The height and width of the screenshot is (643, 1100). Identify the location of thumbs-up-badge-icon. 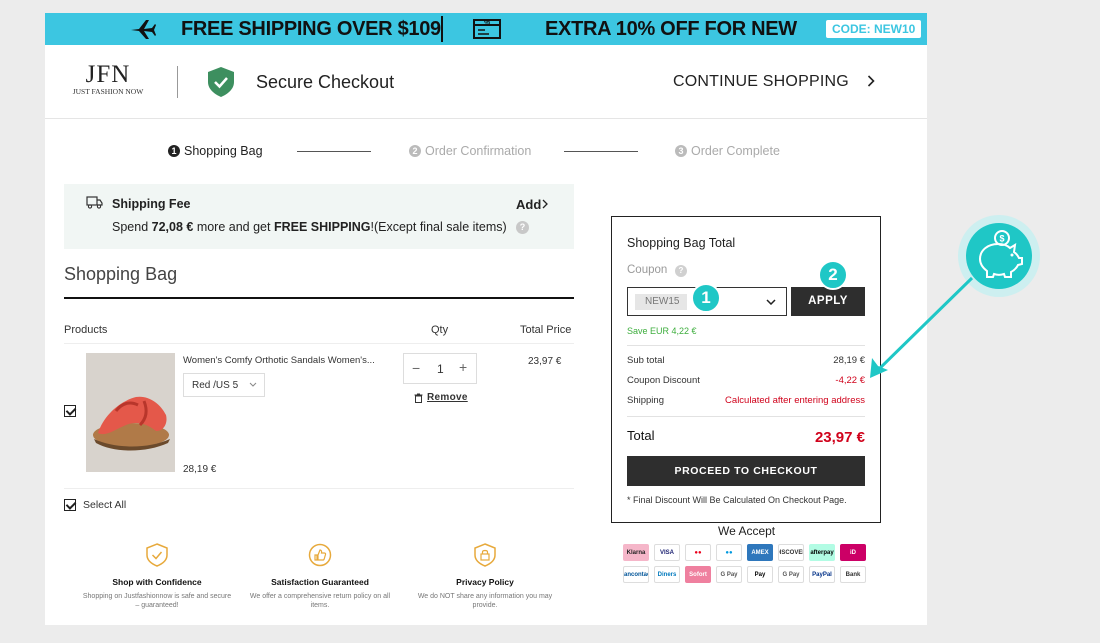
(320, 555).